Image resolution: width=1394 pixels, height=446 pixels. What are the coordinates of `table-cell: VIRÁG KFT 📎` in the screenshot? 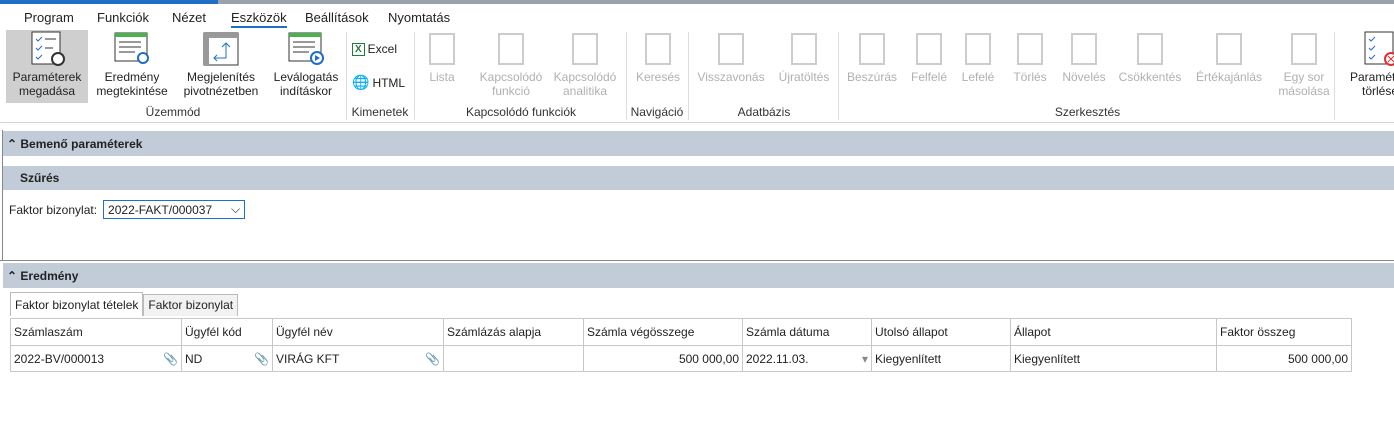 It's located at (358, 358).